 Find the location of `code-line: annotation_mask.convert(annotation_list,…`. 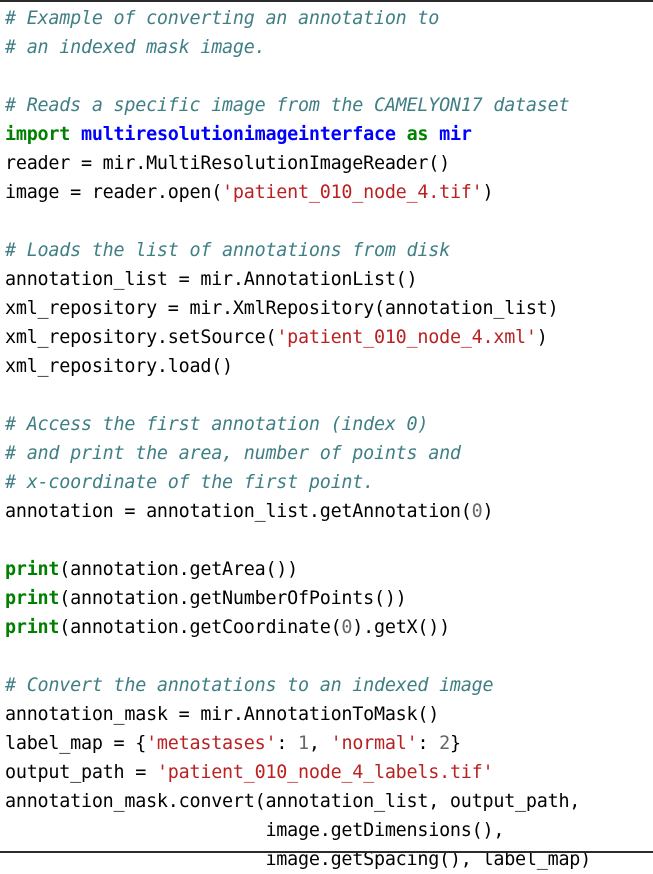

code-line: annotation_mask.convert(annotation_list,… is located at coordinates (329, 801).